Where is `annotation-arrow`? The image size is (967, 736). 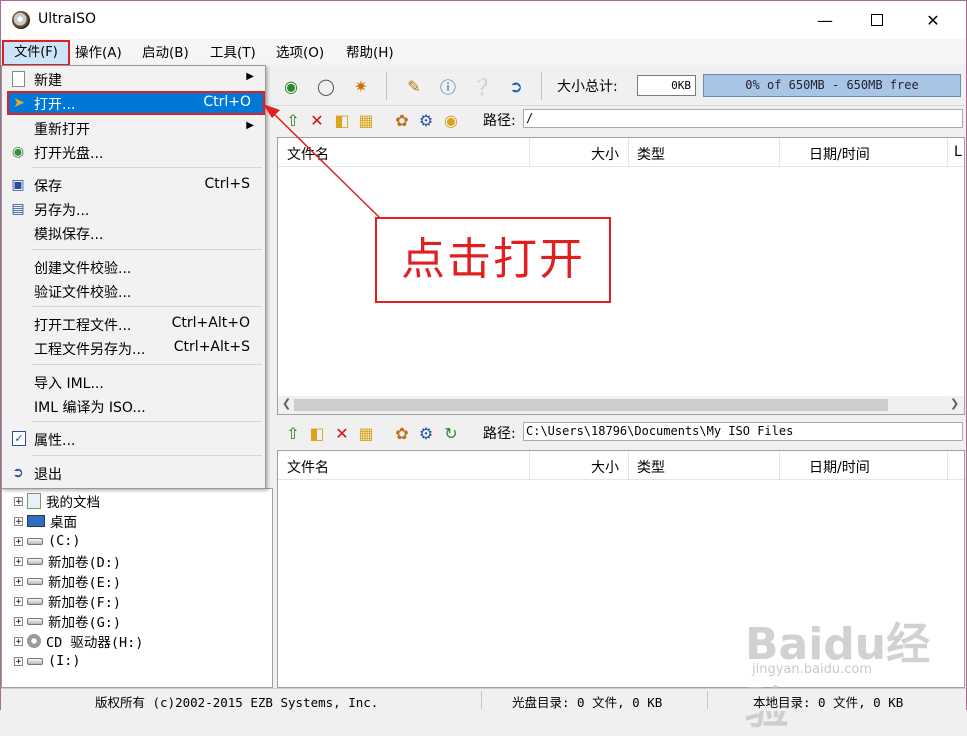
annotation-arrow is located at coordinates (322, 161).